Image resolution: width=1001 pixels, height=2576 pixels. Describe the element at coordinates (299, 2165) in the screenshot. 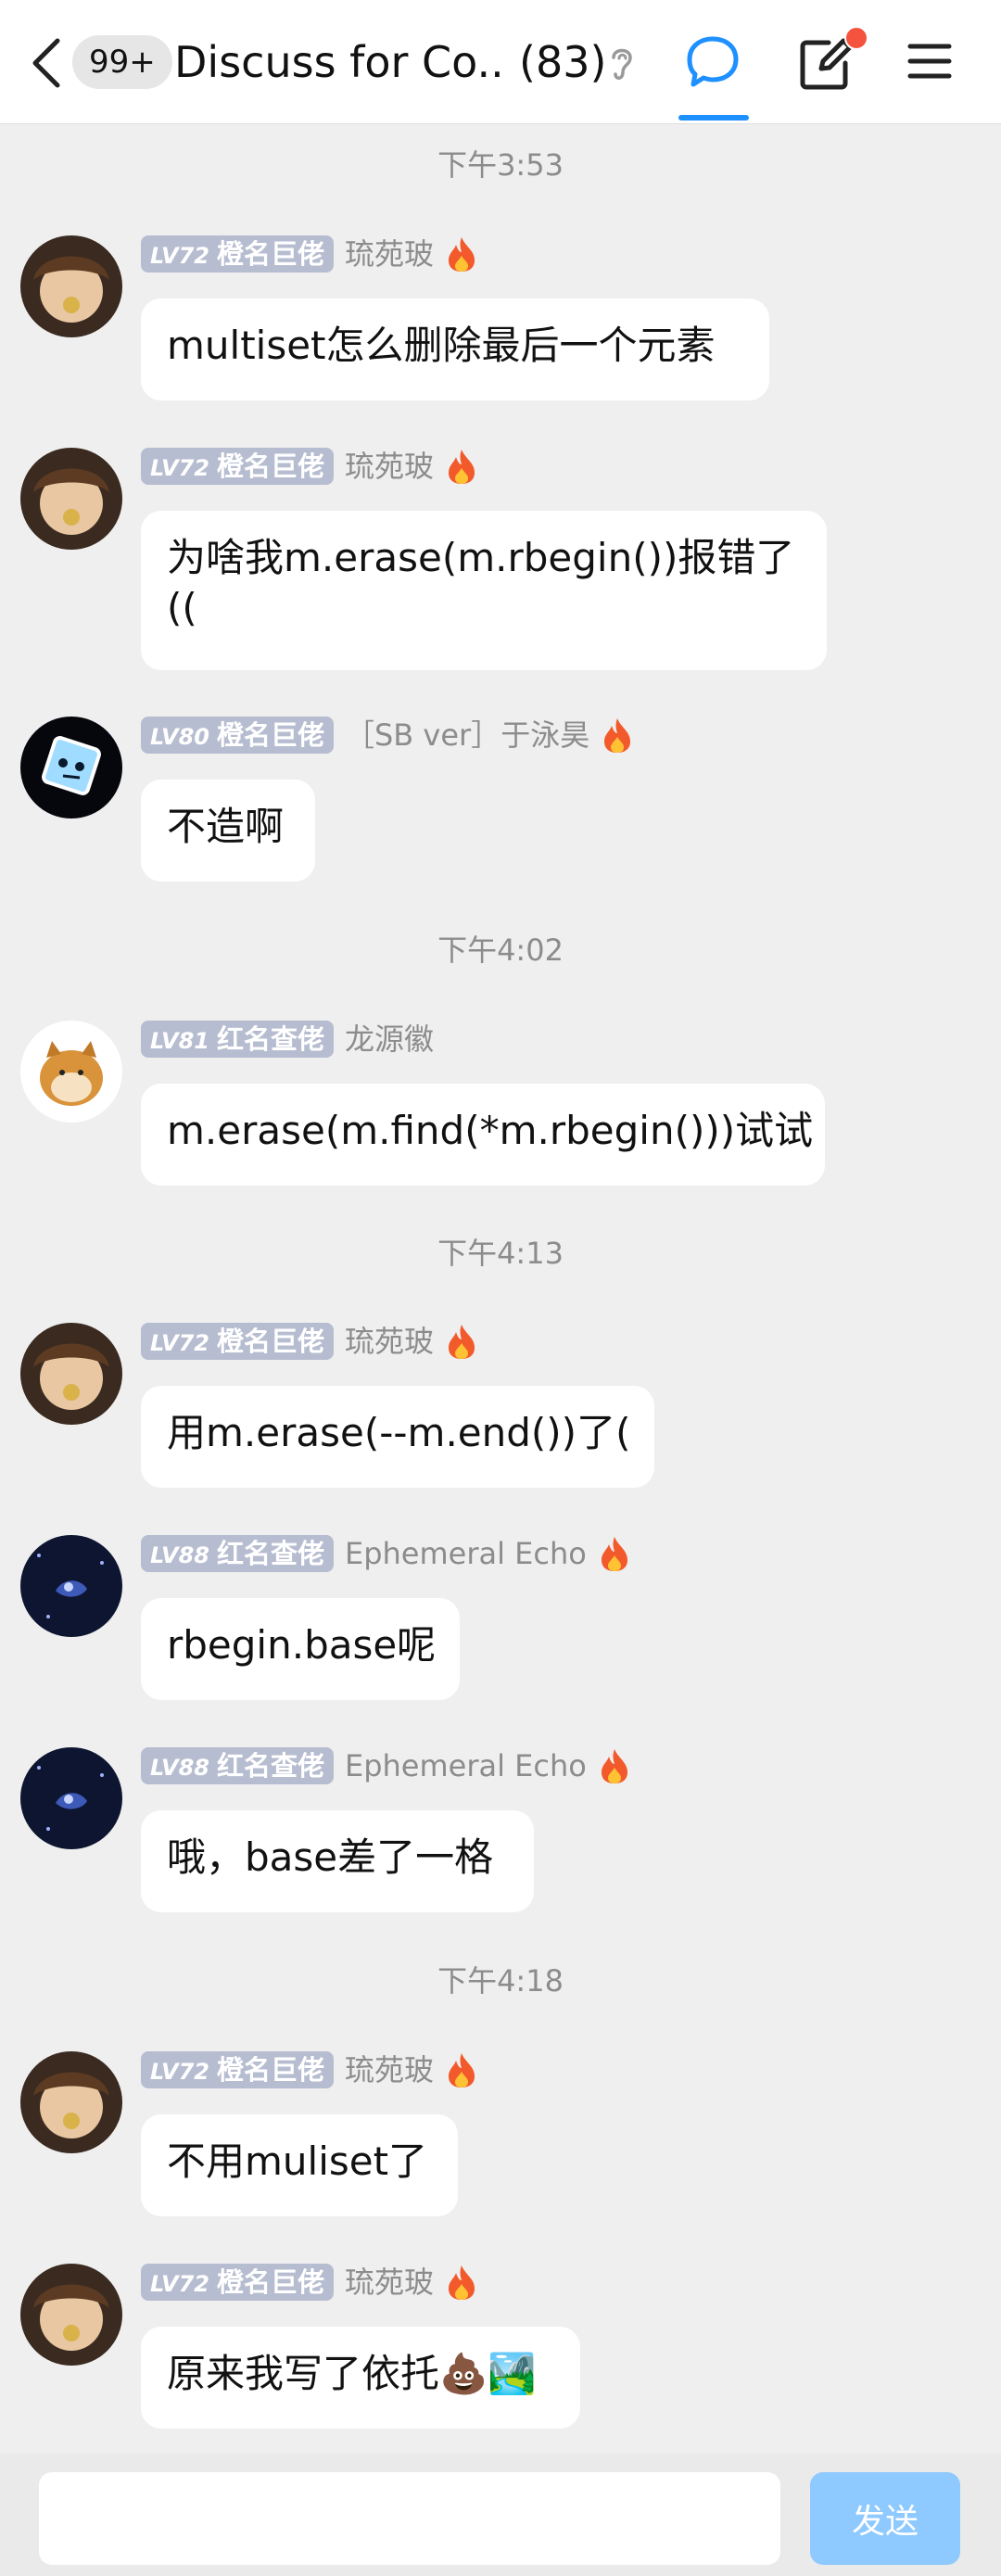

I see `message-bubble: 不用muliset了` at that location.